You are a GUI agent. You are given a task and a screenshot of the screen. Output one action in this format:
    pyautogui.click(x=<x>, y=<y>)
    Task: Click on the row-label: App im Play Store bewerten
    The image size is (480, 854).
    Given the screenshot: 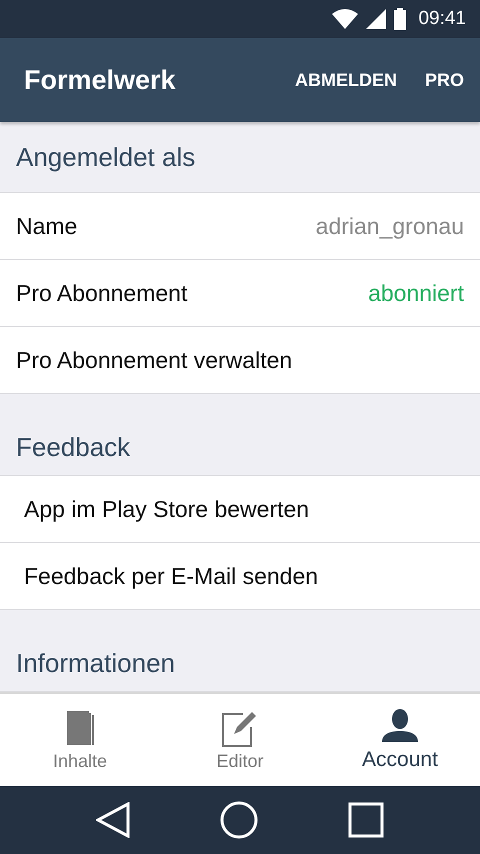 What is the action you would take?
    pyautogui.click(x=167, y=509)
    